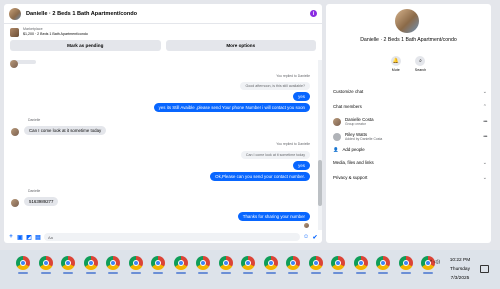 The height and width of the screenshot is (289, 500). What do you see at coordinates (315, 237) in the screenshot?
I see `like-icon: ✔` at bounding box center [315, 237].